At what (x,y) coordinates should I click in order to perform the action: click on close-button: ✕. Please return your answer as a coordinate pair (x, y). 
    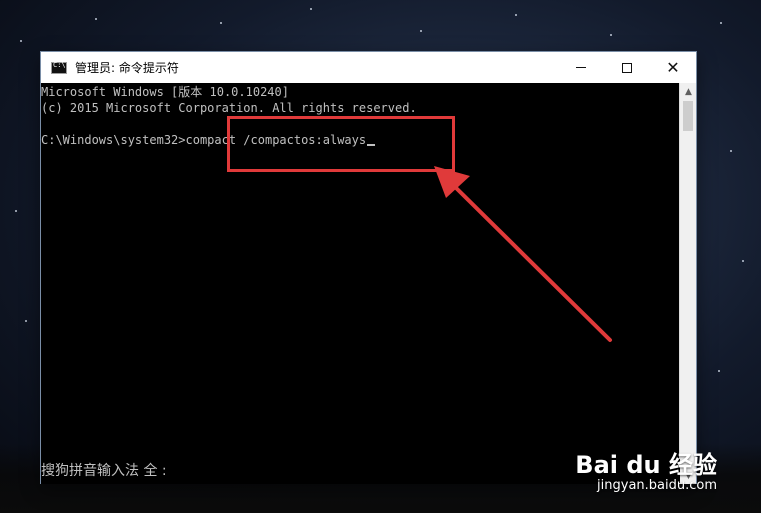
    Looking at the image, I should click on (673, 67).